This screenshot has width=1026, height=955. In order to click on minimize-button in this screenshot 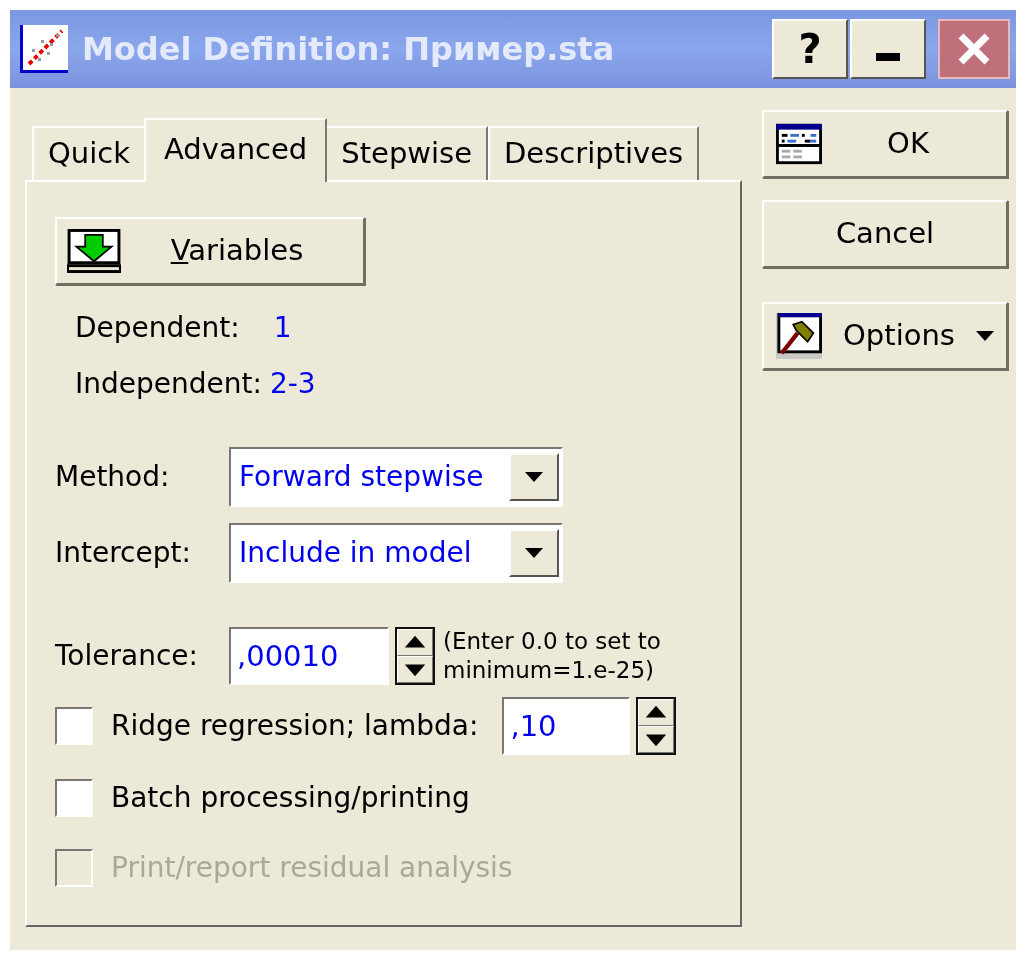, I will do `click(888, 49)`.